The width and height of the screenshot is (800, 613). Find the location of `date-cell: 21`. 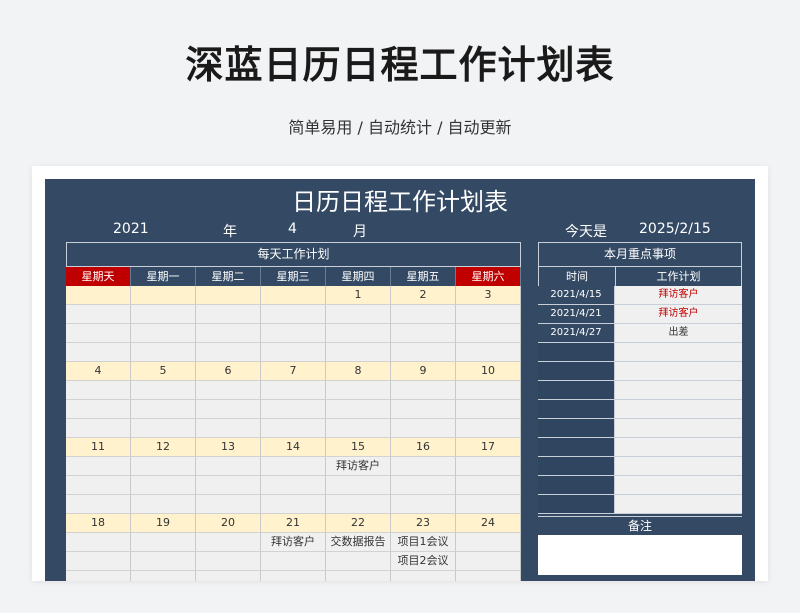

date-cell: 21 is located at coordinates (293, 523).